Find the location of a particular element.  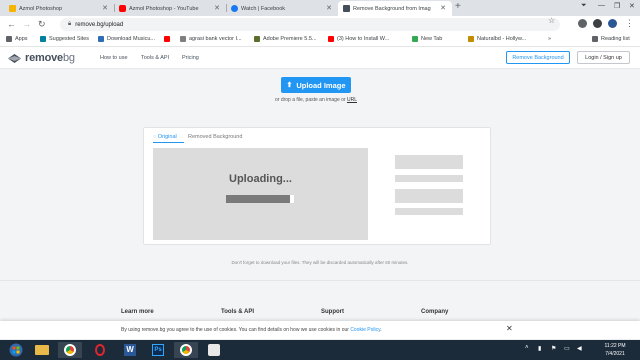

removebg-logo: removebg is located at coordinates (41, 58).